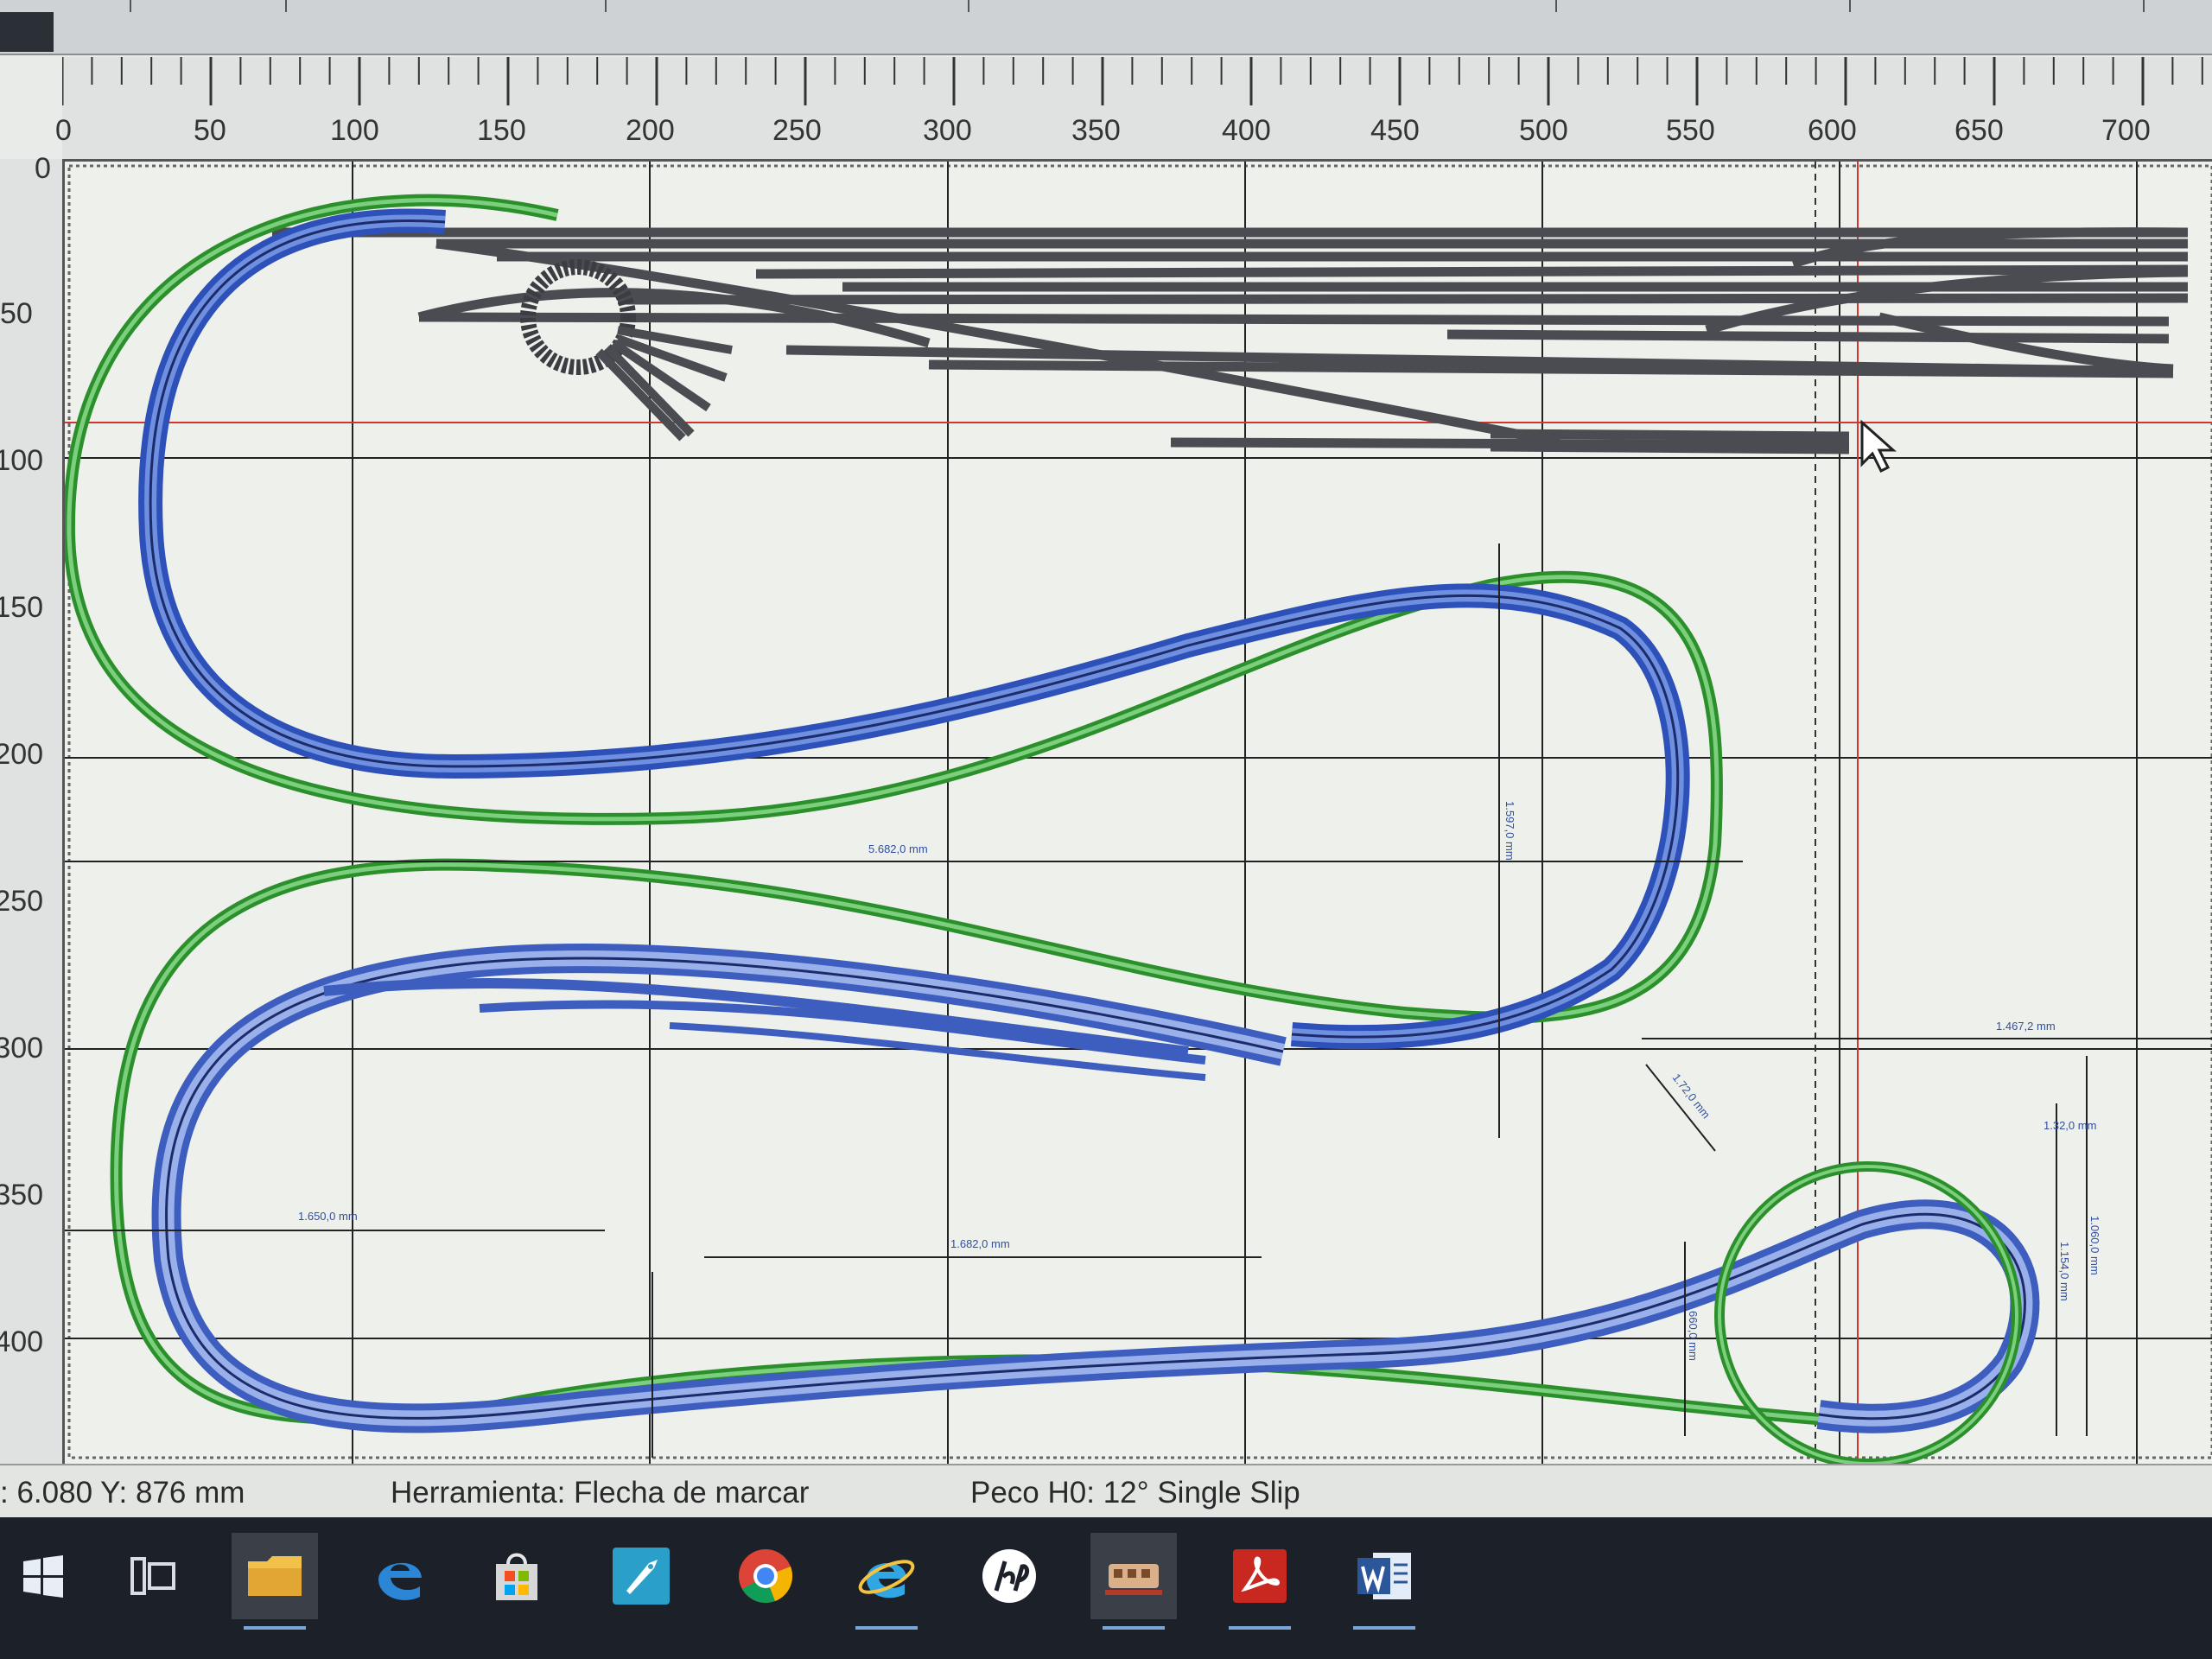  What do you see at coordinates (980, 1243) in the screenshot?
I see `dimension-label-bottom: 1.682,0 mm` at bounding box center [980, 1243].